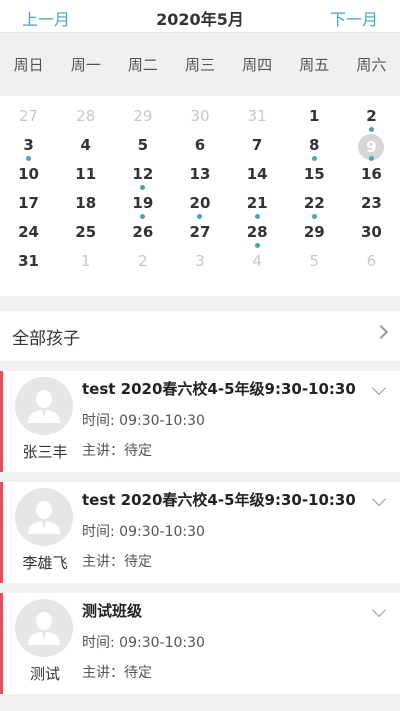 Image resolution: width=400 pixels, height=711 pixels. I want to click on child-filter-row: 全部孩子, so click(200, 336).